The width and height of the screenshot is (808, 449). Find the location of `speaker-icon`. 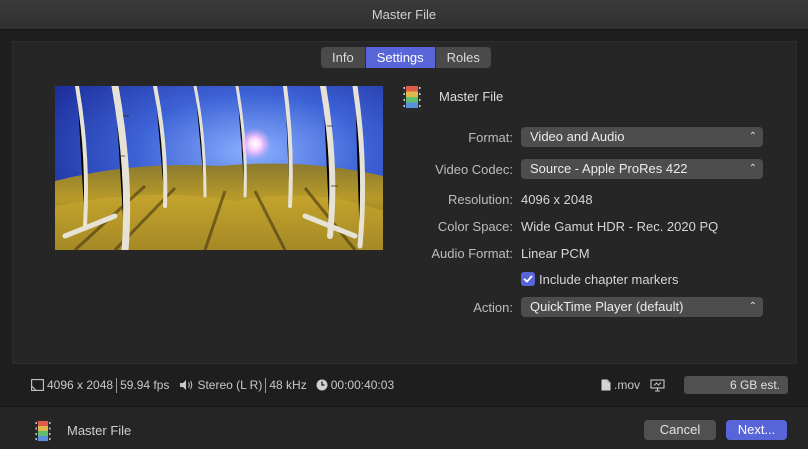

speaker-icon is located at coordinates (186, 385).